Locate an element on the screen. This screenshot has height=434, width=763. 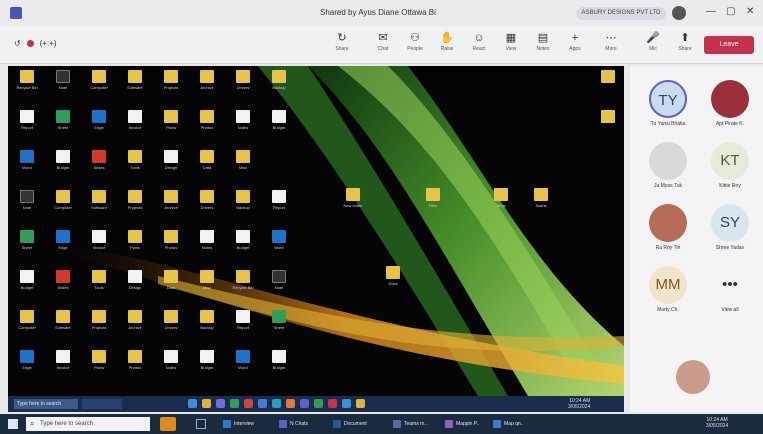
system-clock: 10:24 AM 3/05/2024 is located at coordinates (717, 423).